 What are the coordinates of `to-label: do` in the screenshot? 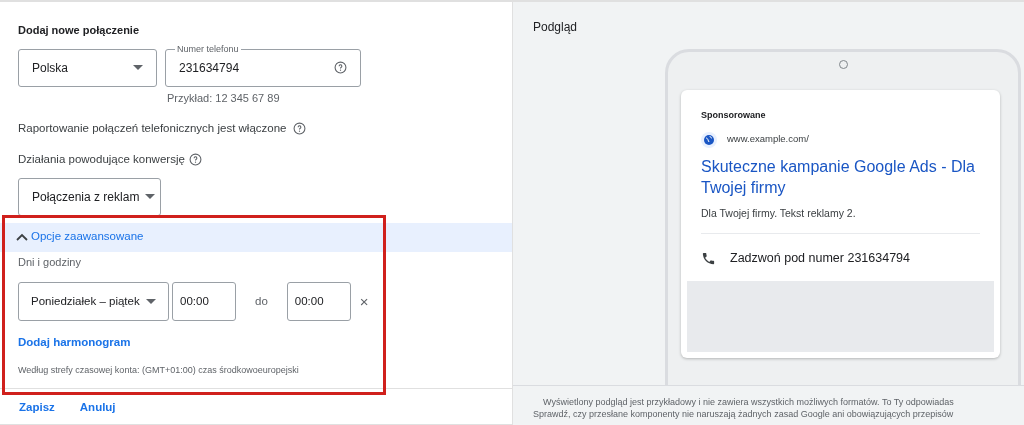 It's located at (261, 301).